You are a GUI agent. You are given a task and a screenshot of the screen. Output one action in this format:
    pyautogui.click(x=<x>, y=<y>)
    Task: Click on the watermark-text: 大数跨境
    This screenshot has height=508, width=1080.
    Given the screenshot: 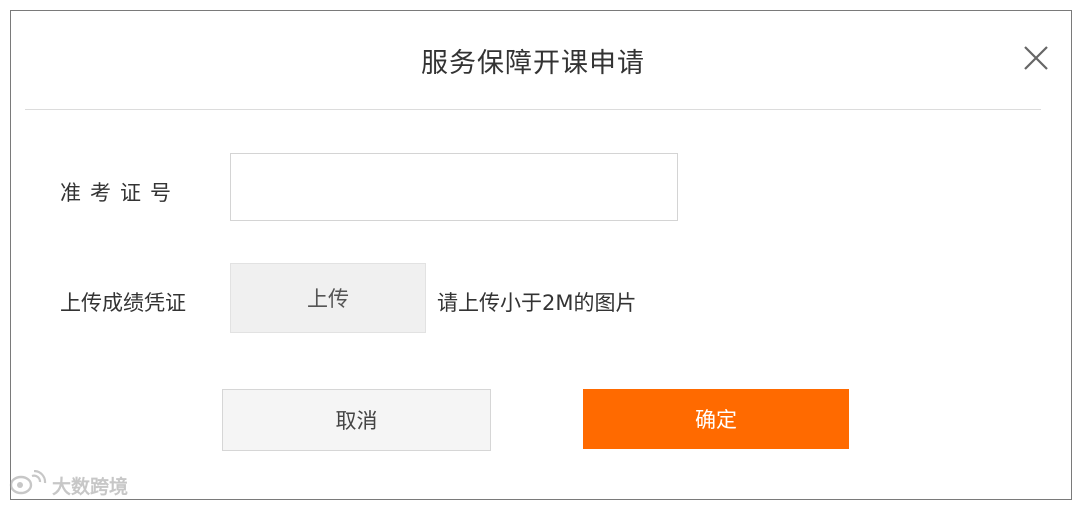 What is the action you would take?
    pyautogui.click(x=90, y=486)
    